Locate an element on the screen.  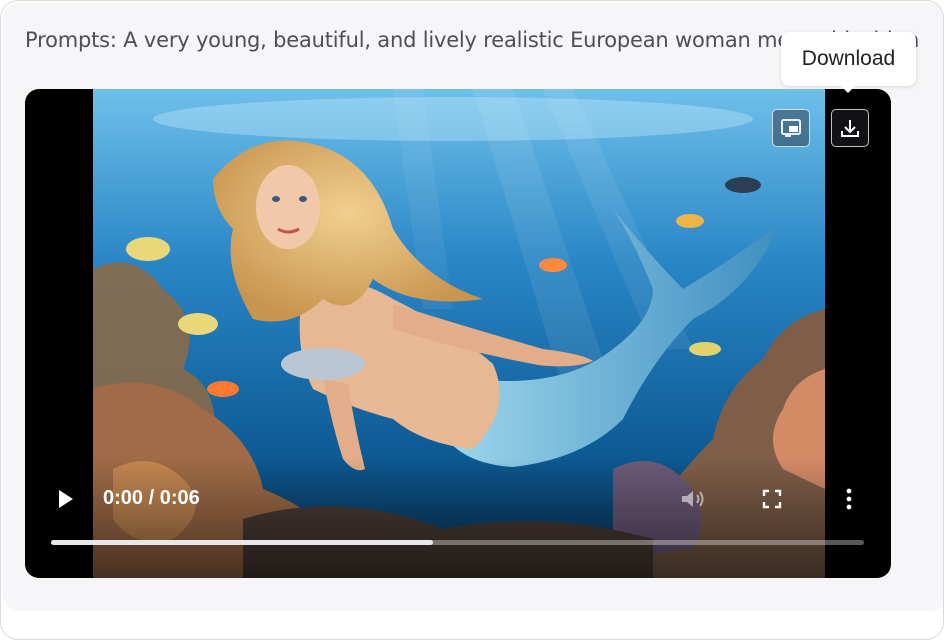
picture-in-picture-button is located at coordinates (791, 128).